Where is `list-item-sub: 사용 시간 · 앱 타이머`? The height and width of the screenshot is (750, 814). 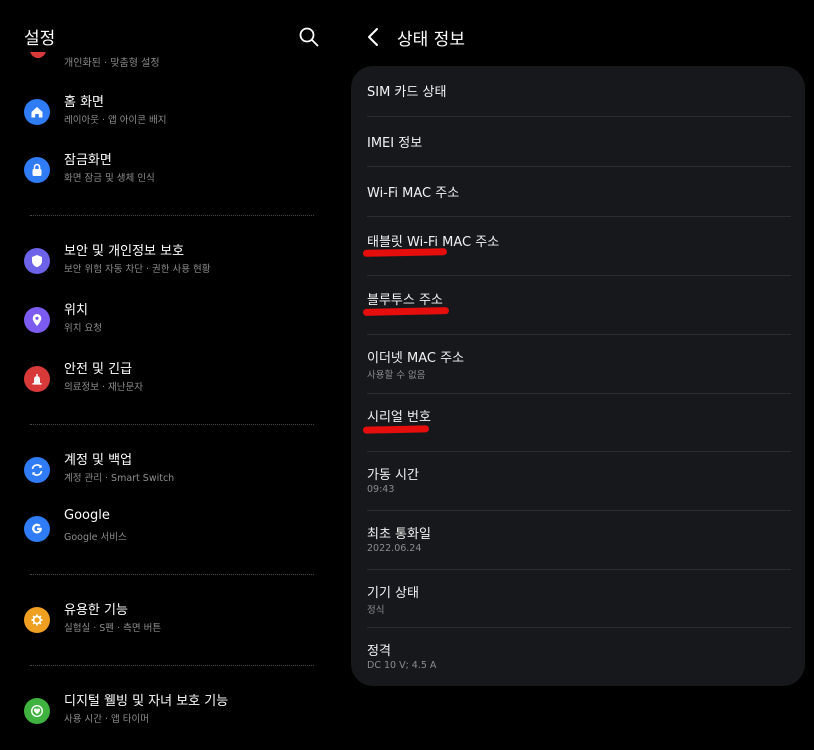
list-item-sub: 사용 시간 · 앱 타이머 is located at coordinates (107, 719).